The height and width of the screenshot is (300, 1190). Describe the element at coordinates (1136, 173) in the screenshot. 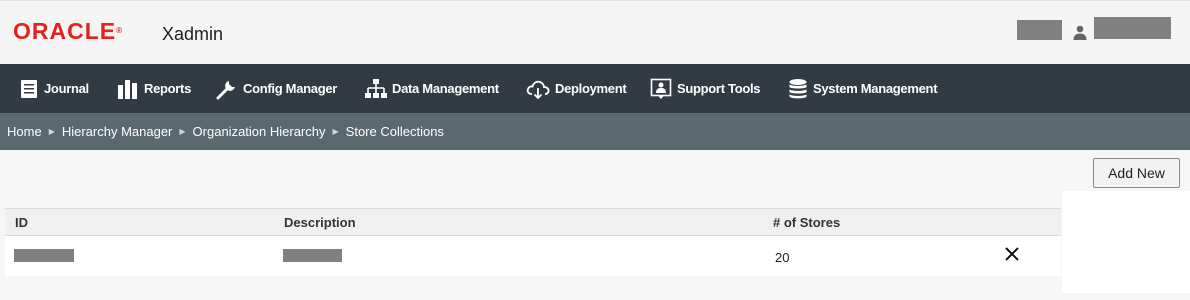

I see `add-new-button: Add New` at that location.